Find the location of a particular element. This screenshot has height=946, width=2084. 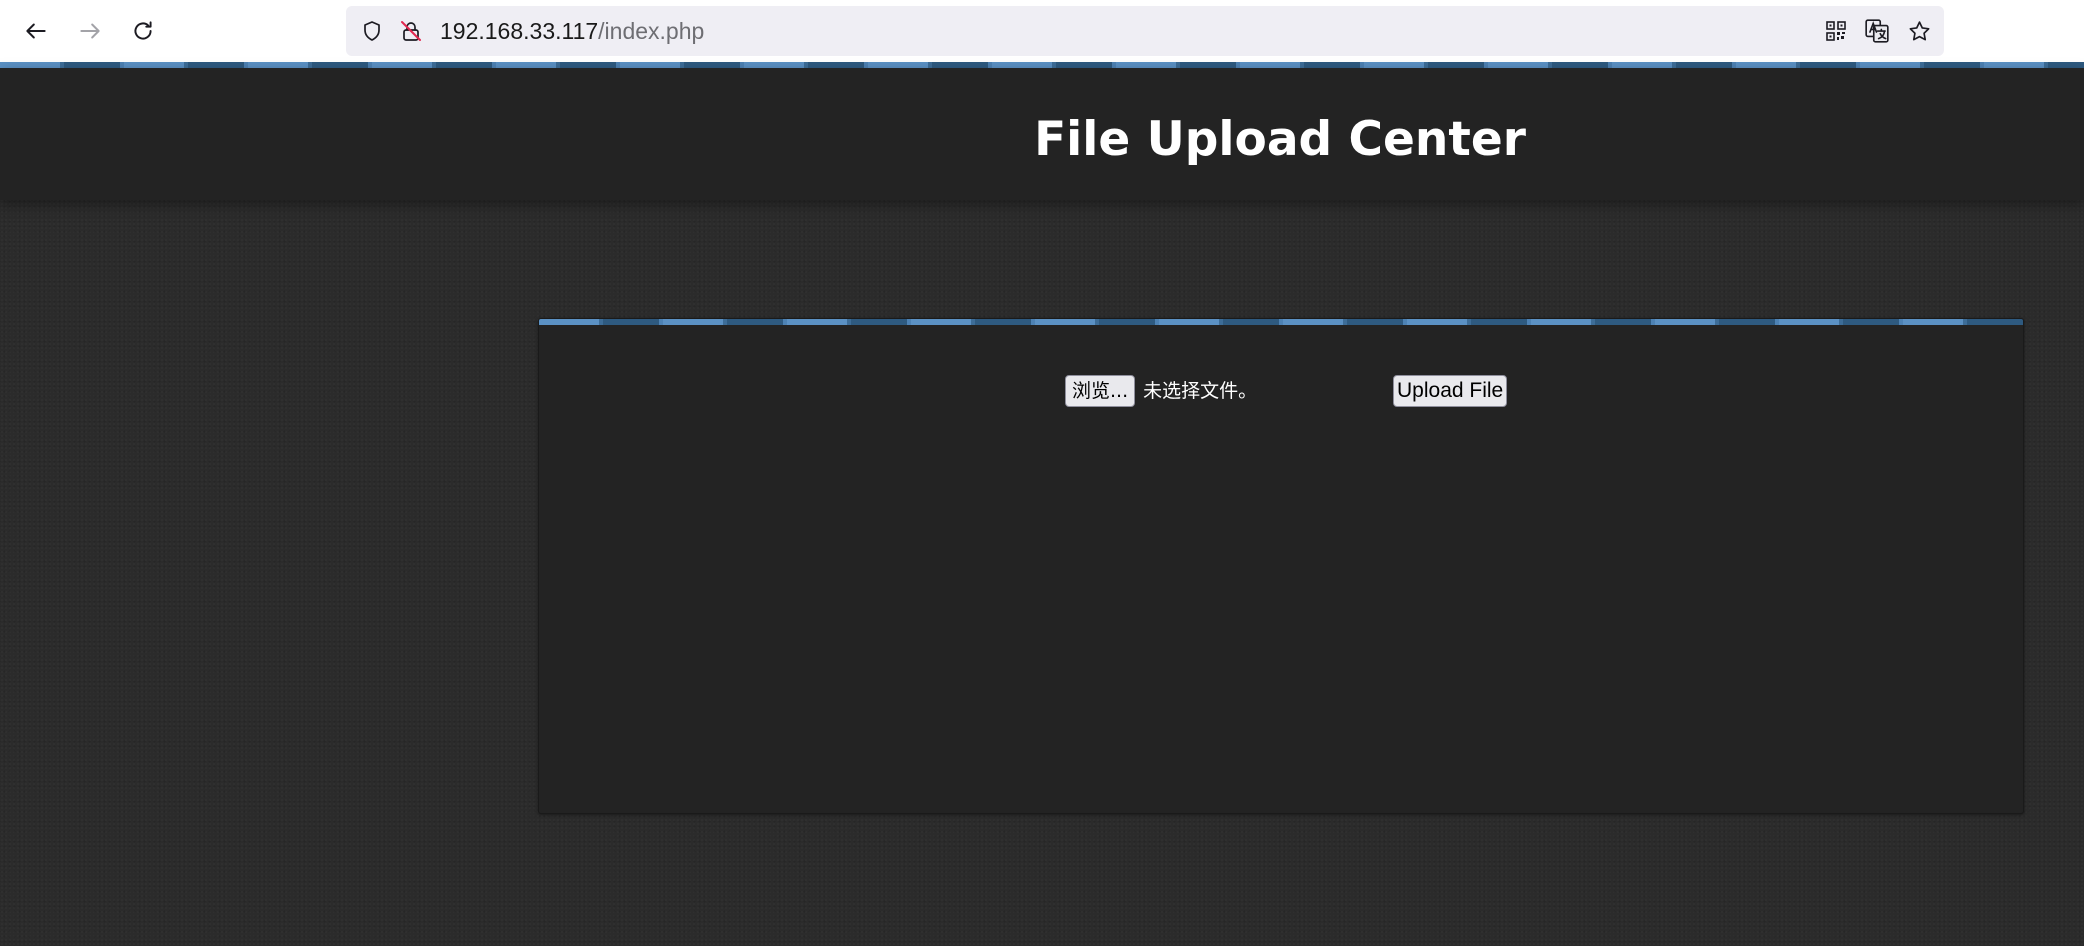

forward-button is located at coordinates (90, 31).